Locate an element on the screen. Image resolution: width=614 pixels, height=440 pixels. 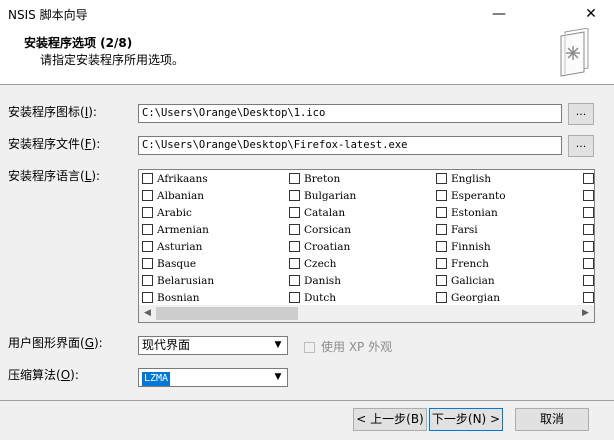
language-item: Corsican is located at coordinates (320, 230).